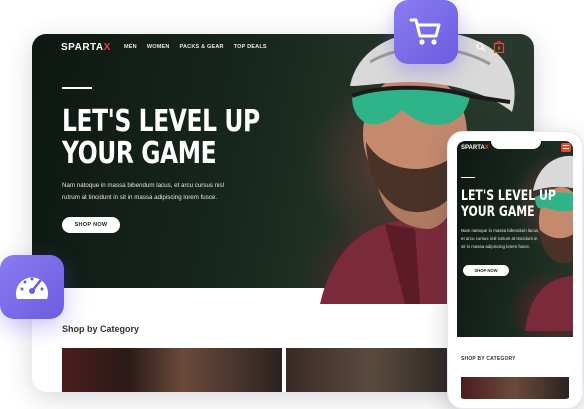 The image size is (584, 409). What do you see at coordinates (161, 137) in the screenshot?
I see `hero-title: LET'S LEVEL UP YOUR GAME` at bounding box center [161, 137].